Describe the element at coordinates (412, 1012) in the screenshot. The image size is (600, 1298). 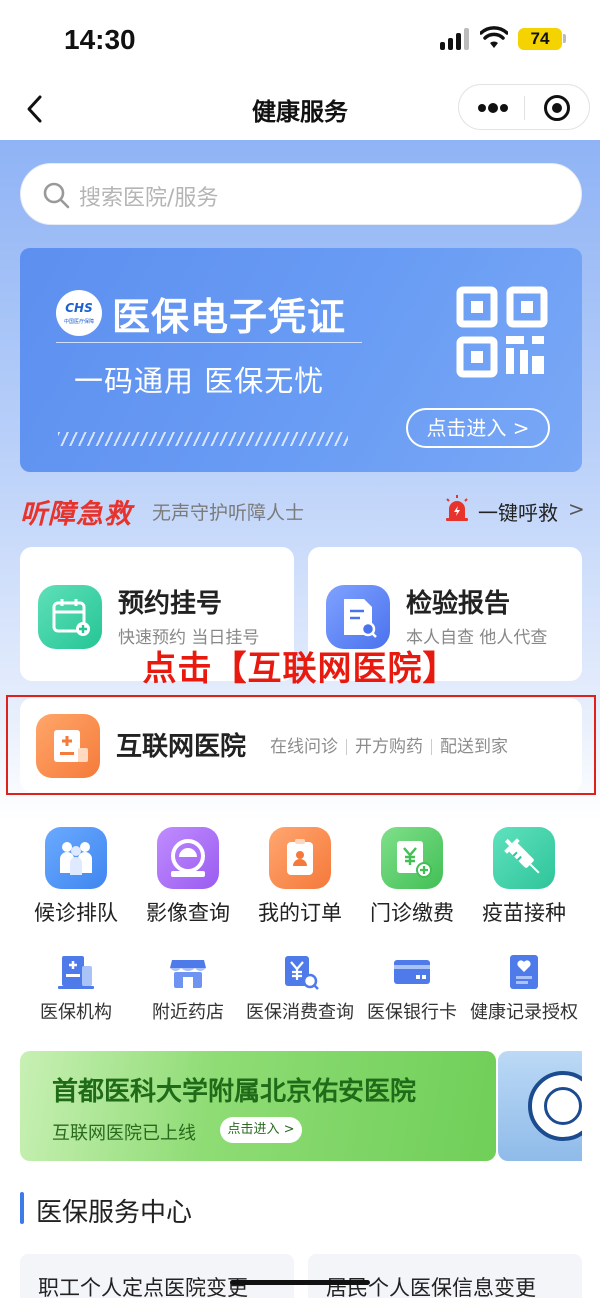
I see `grid-label: 医保银行卡` at that location.